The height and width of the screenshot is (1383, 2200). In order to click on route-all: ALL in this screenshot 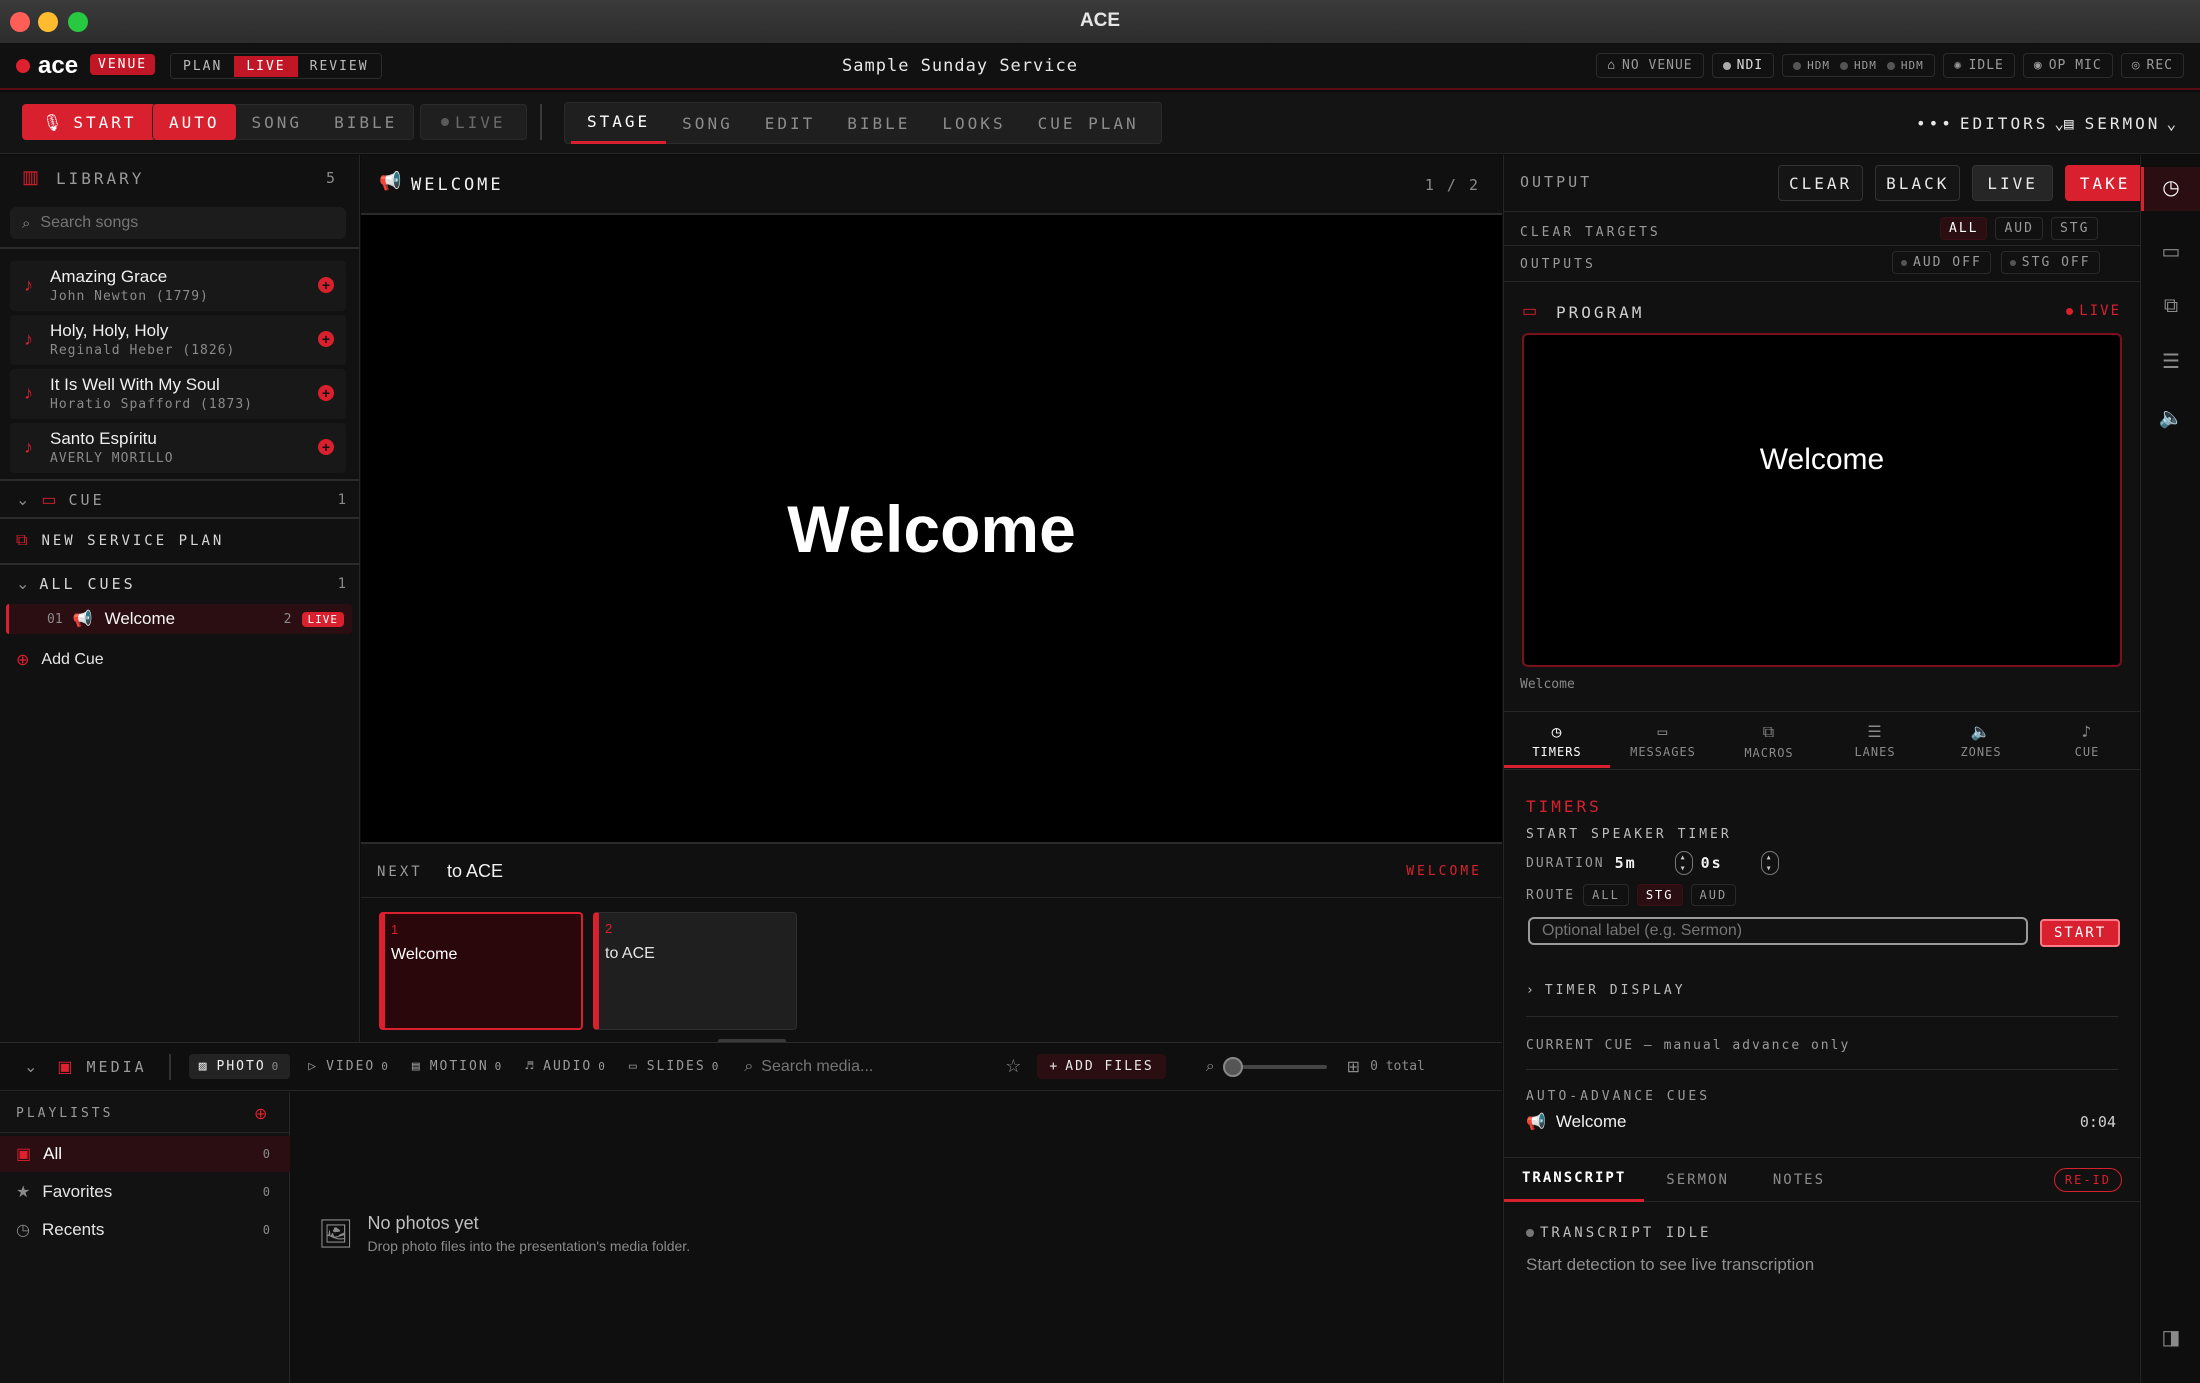, I will do `click(1606, 895)`.